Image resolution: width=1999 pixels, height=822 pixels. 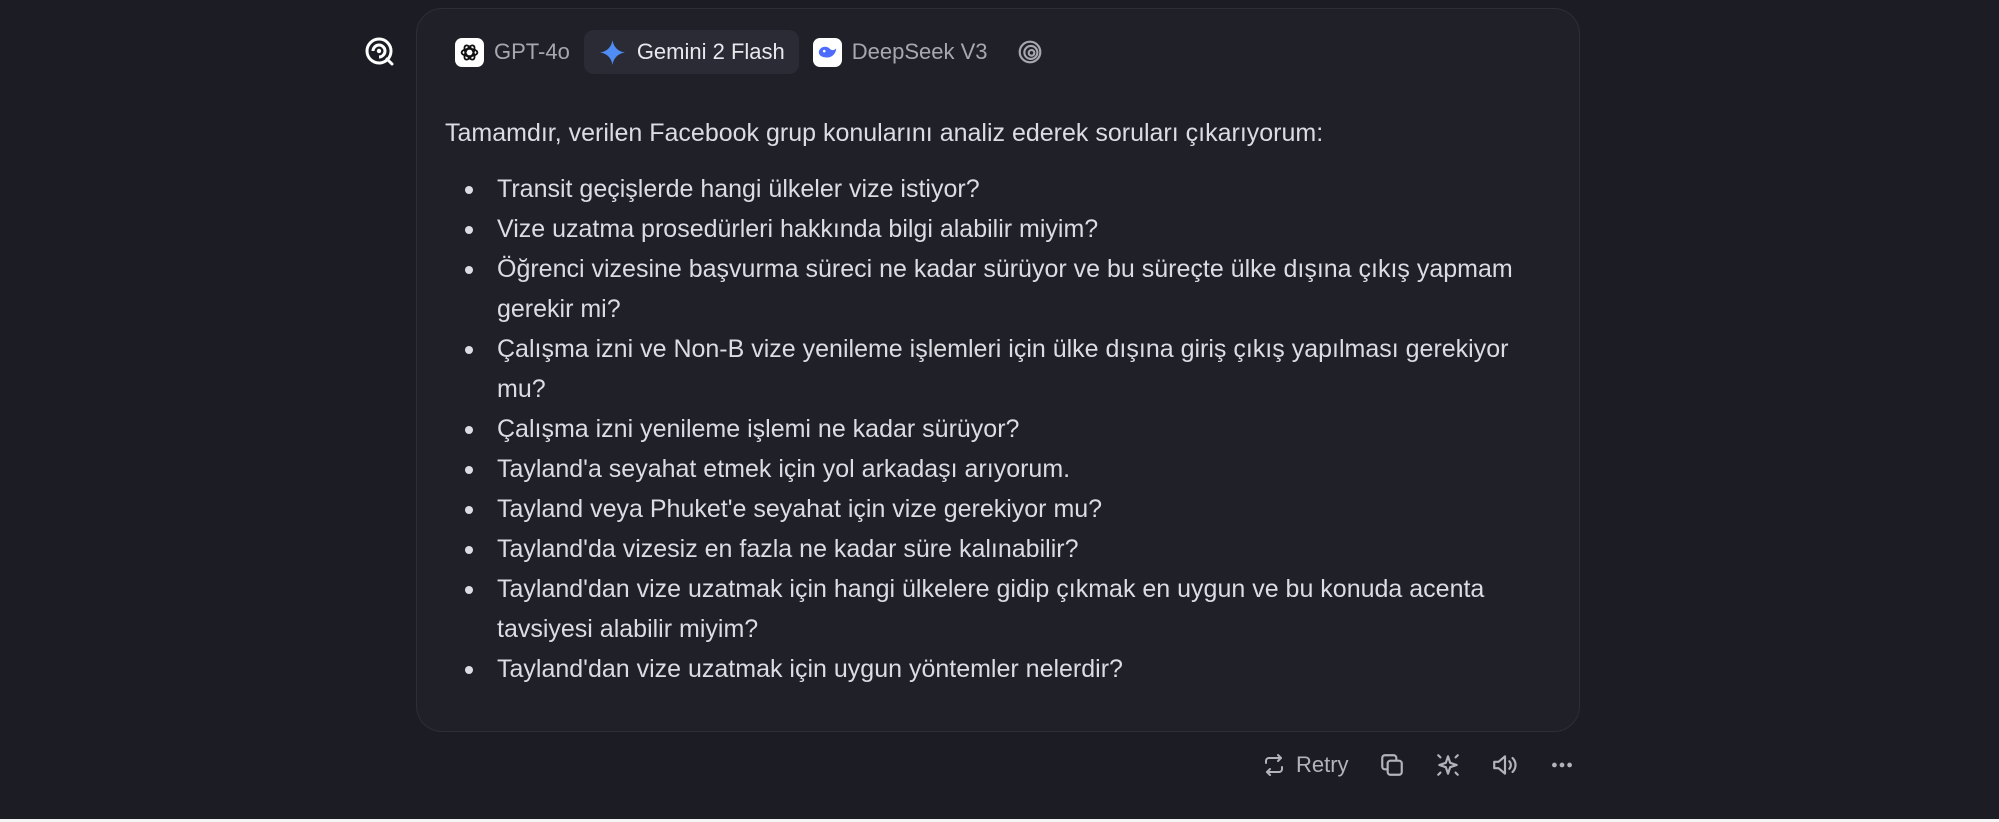 I want to click on retry-button: Retry, so click(x=1305, y=765).